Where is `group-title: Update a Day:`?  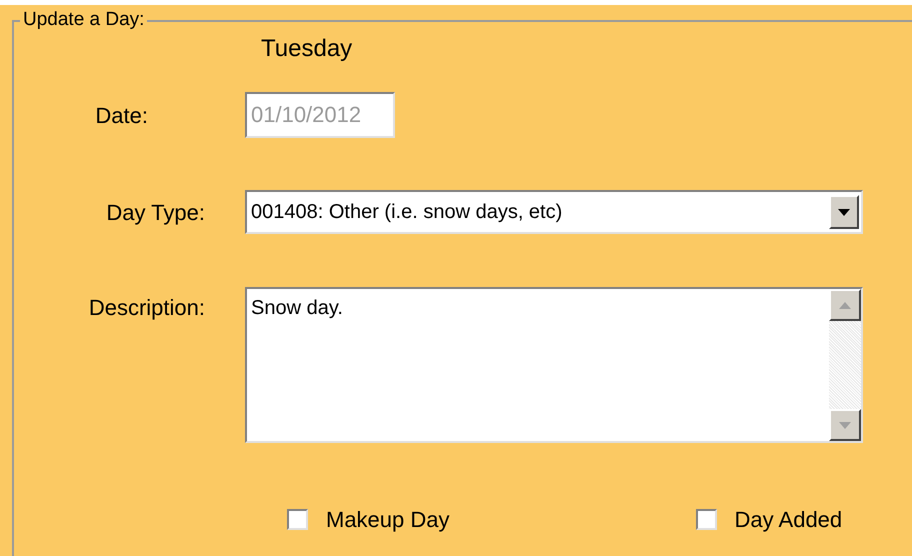 group-title: Update a Day: is located at coordinates (84, 20).